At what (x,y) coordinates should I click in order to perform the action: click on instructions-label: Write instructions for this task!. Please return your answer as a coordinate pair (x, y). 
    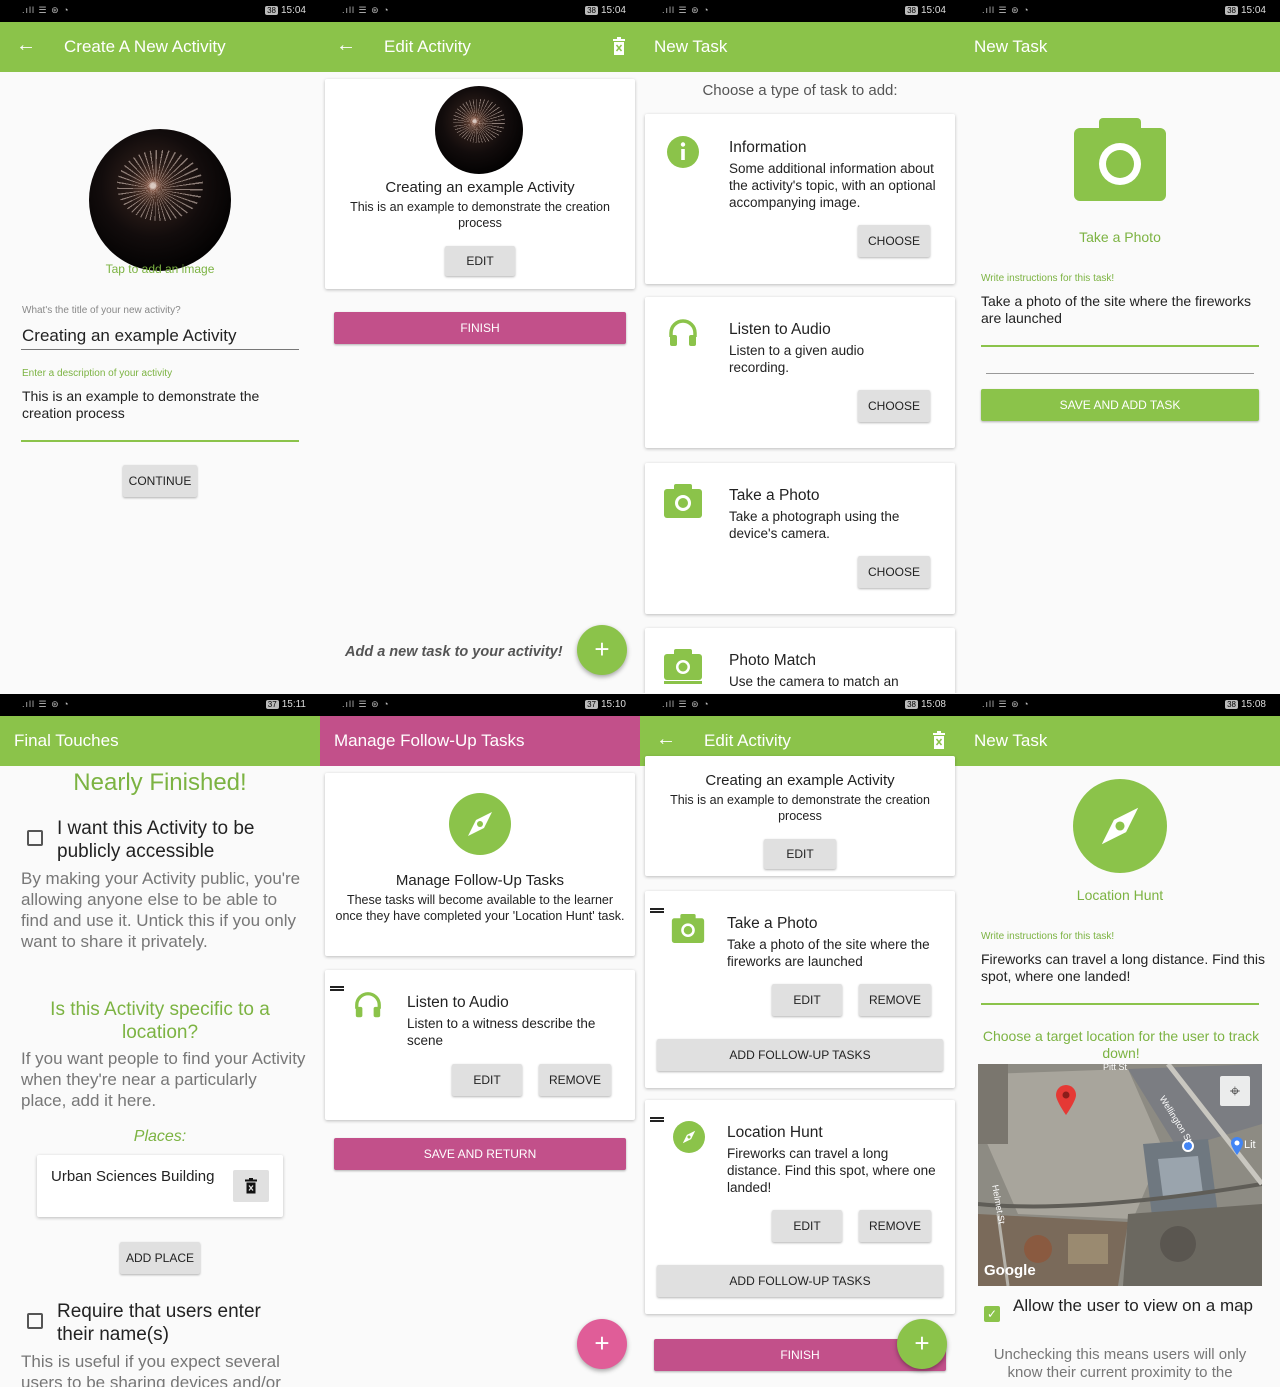
    Looking at the image, I should click on (1048, 278).